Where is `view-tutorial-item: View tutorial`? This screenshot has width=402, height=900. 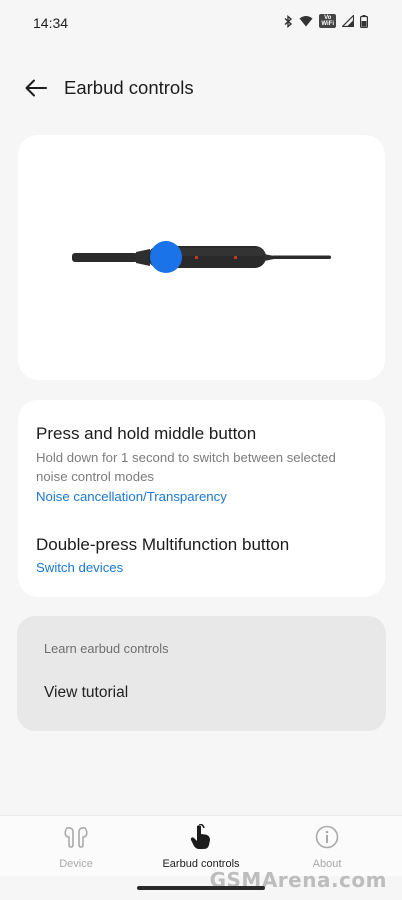 view-tutorial-item: View tutorial is located at coordinates (86, 693).